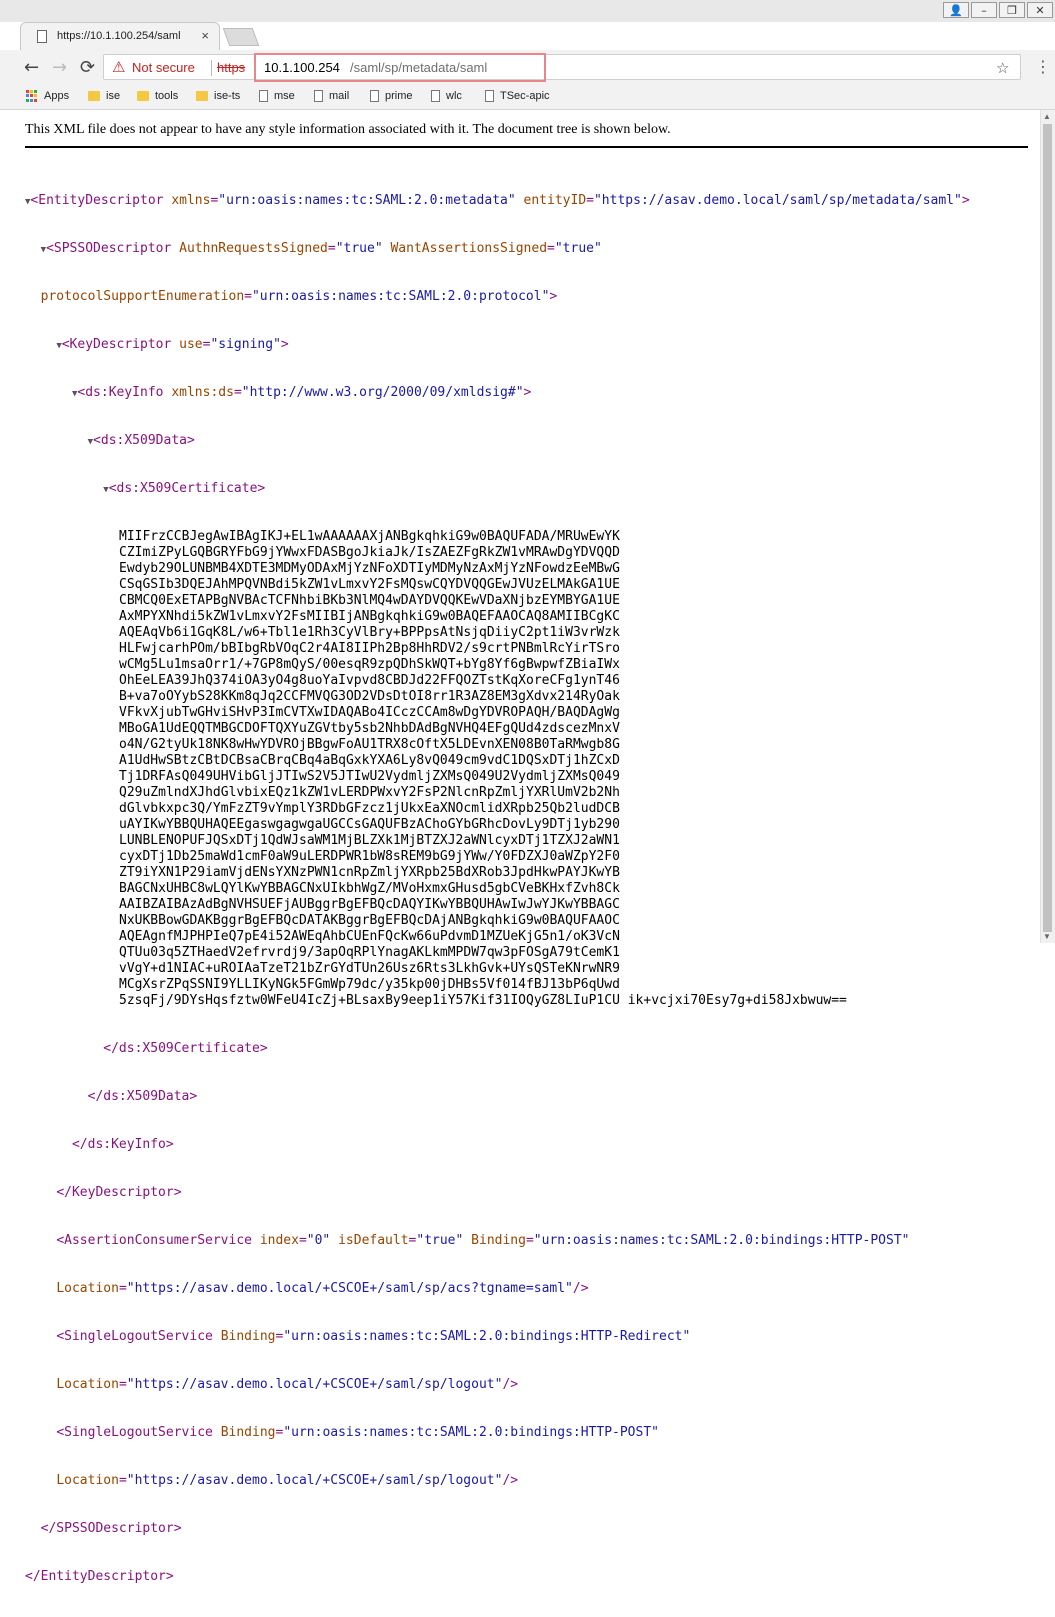 This screenshot has width=1055, height=1617. I want to click on browser-menu-icon: ⋮, so click(1043, 66).